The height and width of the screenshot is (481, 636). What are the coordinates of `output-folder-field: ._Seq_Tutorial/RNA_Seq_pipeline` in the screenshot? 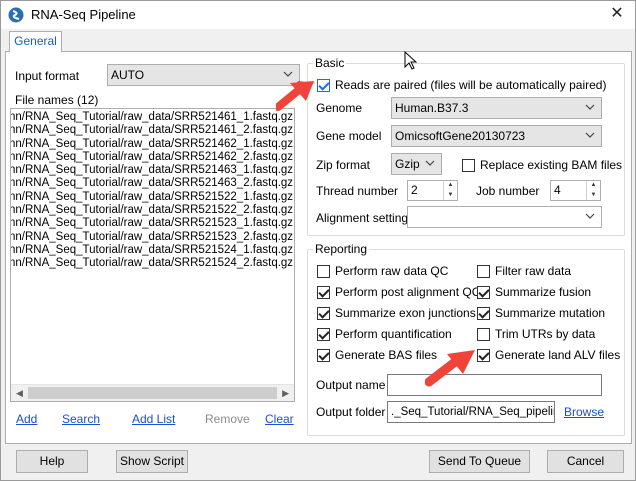 It's located at (471, 412).